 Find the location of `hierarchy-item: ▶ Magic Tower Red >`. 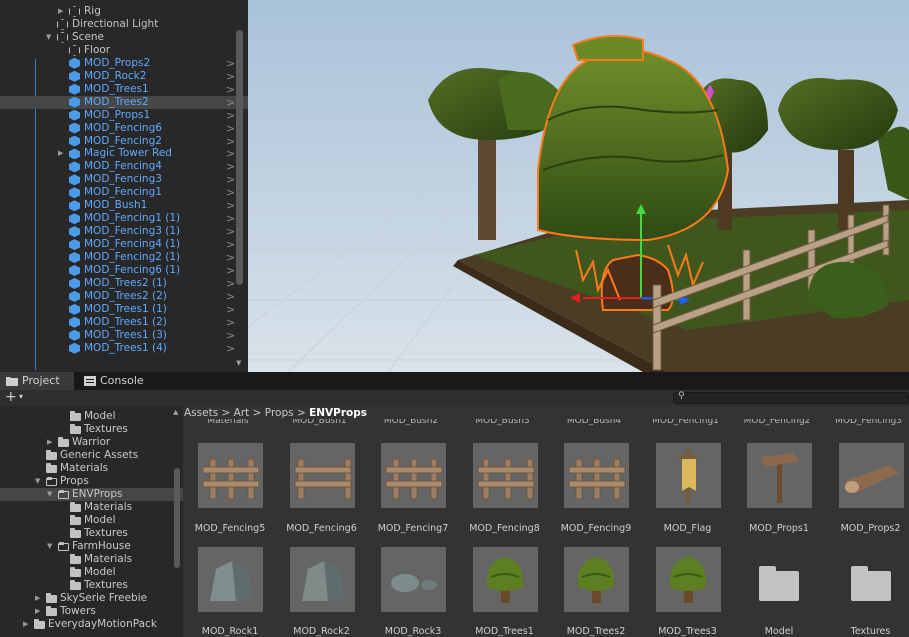

hierarchy-item: ▶ Magic Tower Red > is located at coordinates (124, 153).